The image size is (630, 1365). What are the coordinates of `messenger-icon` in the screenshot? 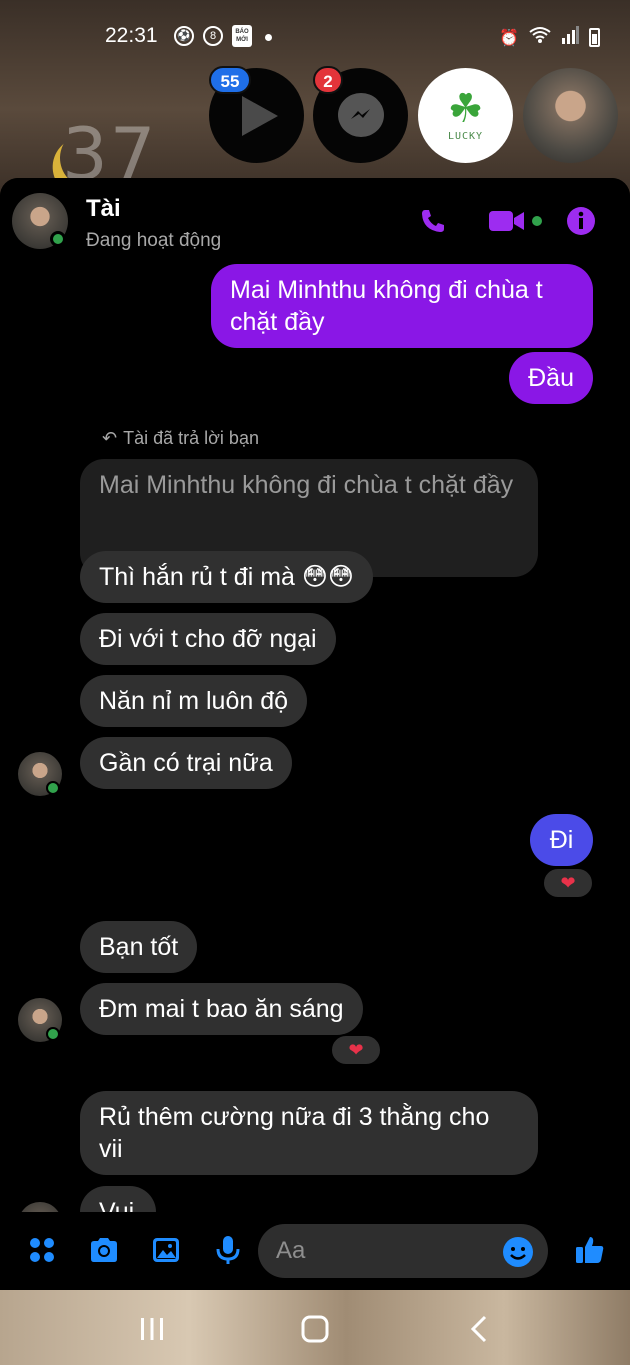 It's located at (361, 115).